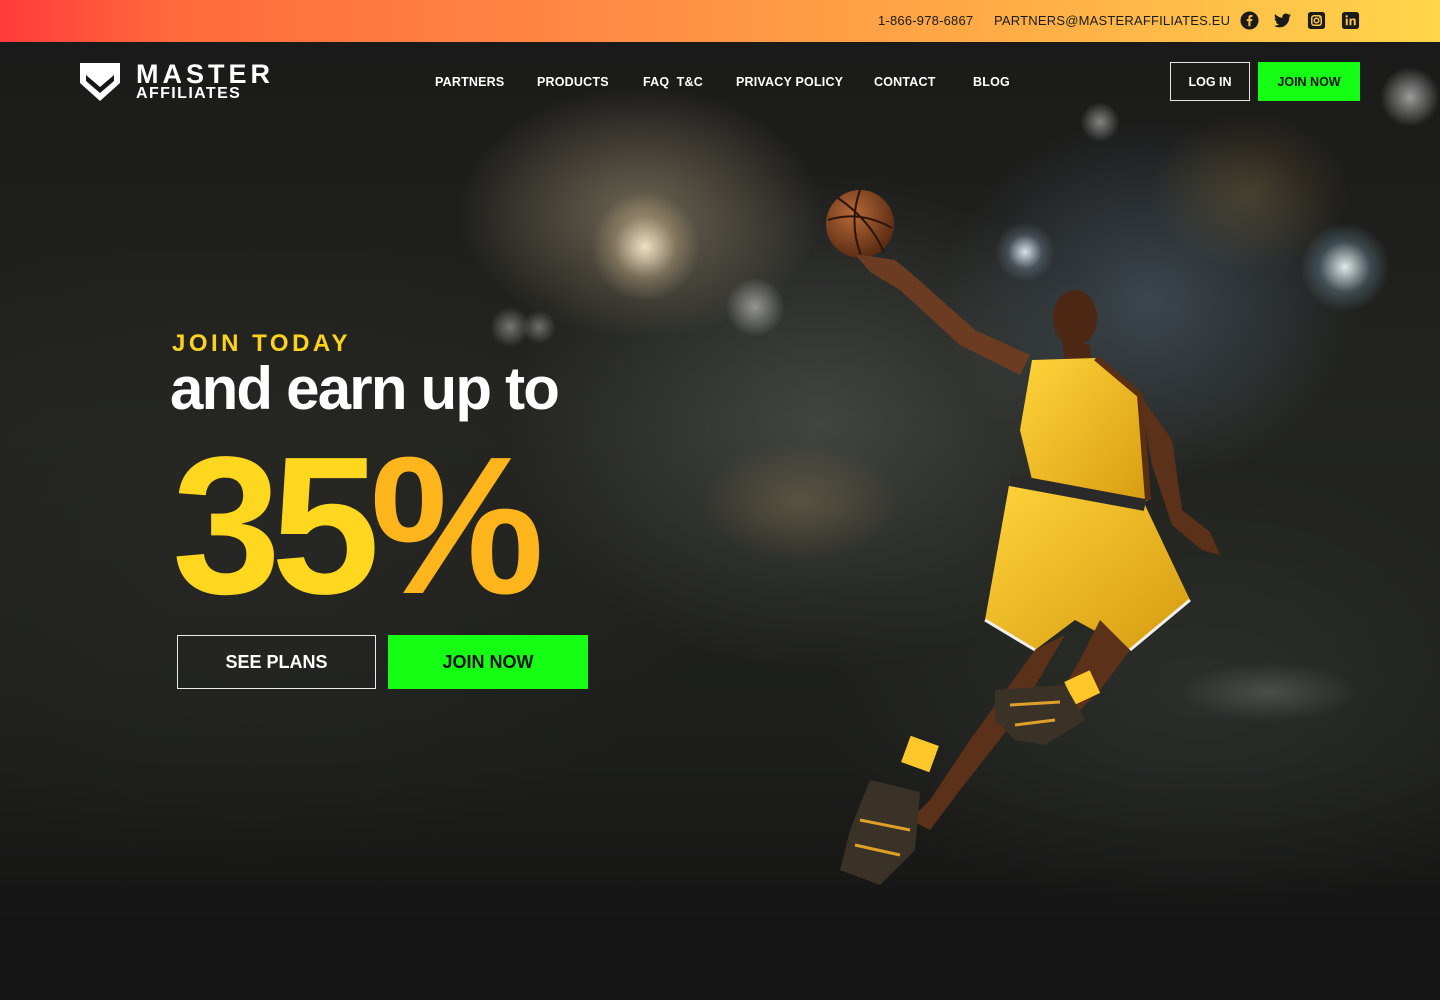 The height and width of the screenshot is (1000, 1440). Describe the element at coordinates (1210, 81) in the screenshot. I see `login-button: LOG IN` at that location.